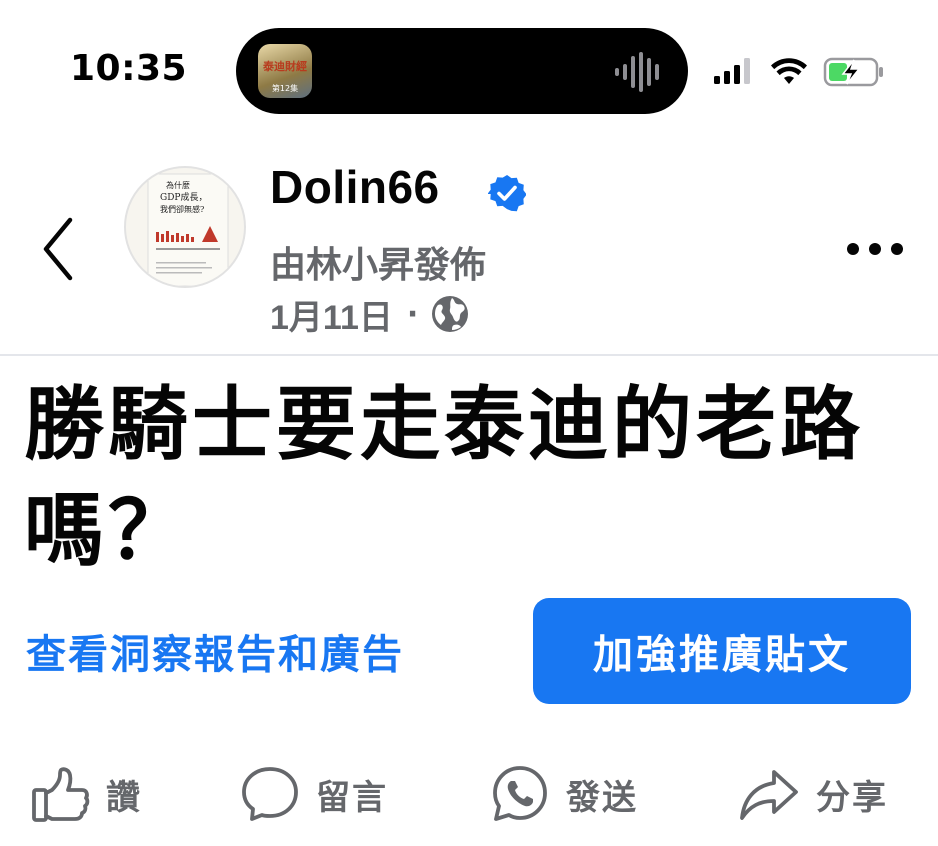 The image size is (938, 846). What do you see at coordinates (789, 71) in the screenshot?
I see `wifi-icon` at bounding box center [789, 71].